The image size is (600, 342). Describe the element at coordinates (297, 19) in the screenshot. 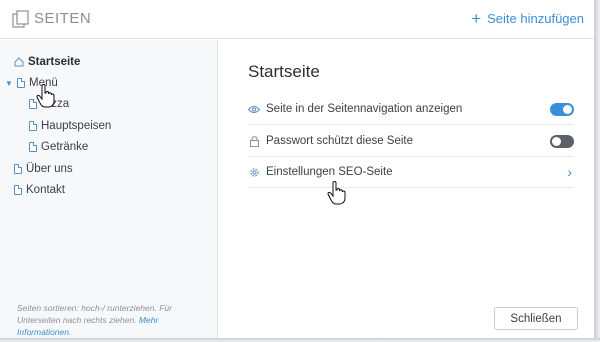

I see `dialog-header: SEITEN + Seite hinzufügen` at that location.